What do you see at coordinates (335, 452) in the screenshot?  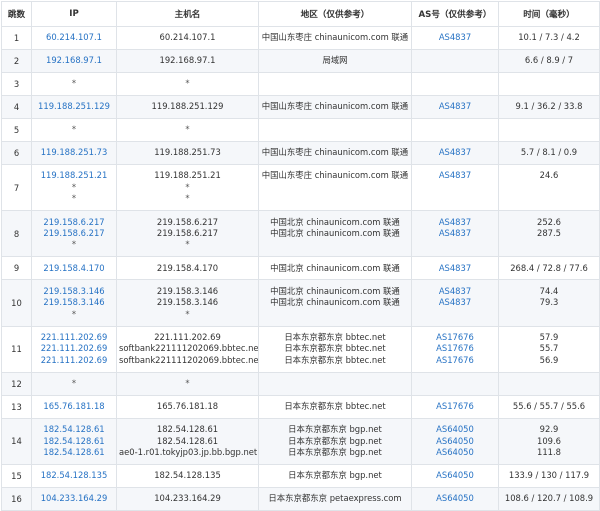 I see `location-text: 日本东京都东京 bgp.net` at bounding box center [335, 452].